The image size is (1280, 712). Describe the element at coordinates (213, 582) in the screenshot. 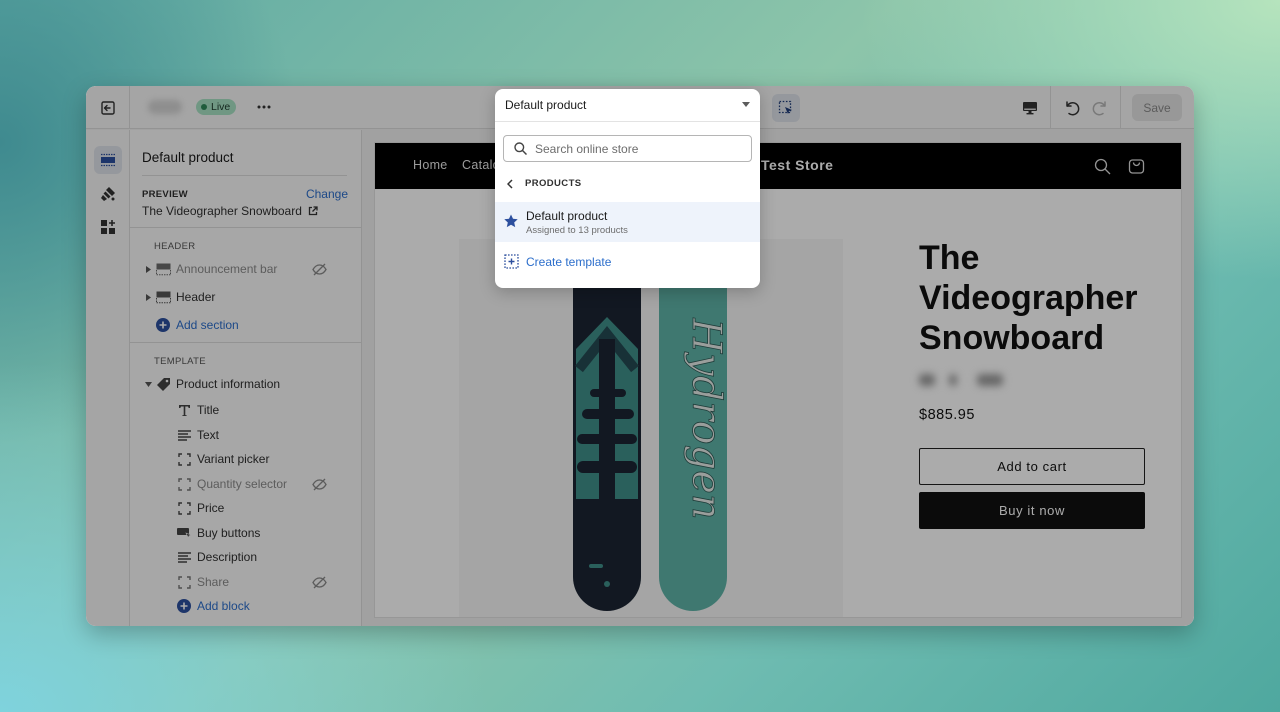

I see `block-label: Share` at that location.